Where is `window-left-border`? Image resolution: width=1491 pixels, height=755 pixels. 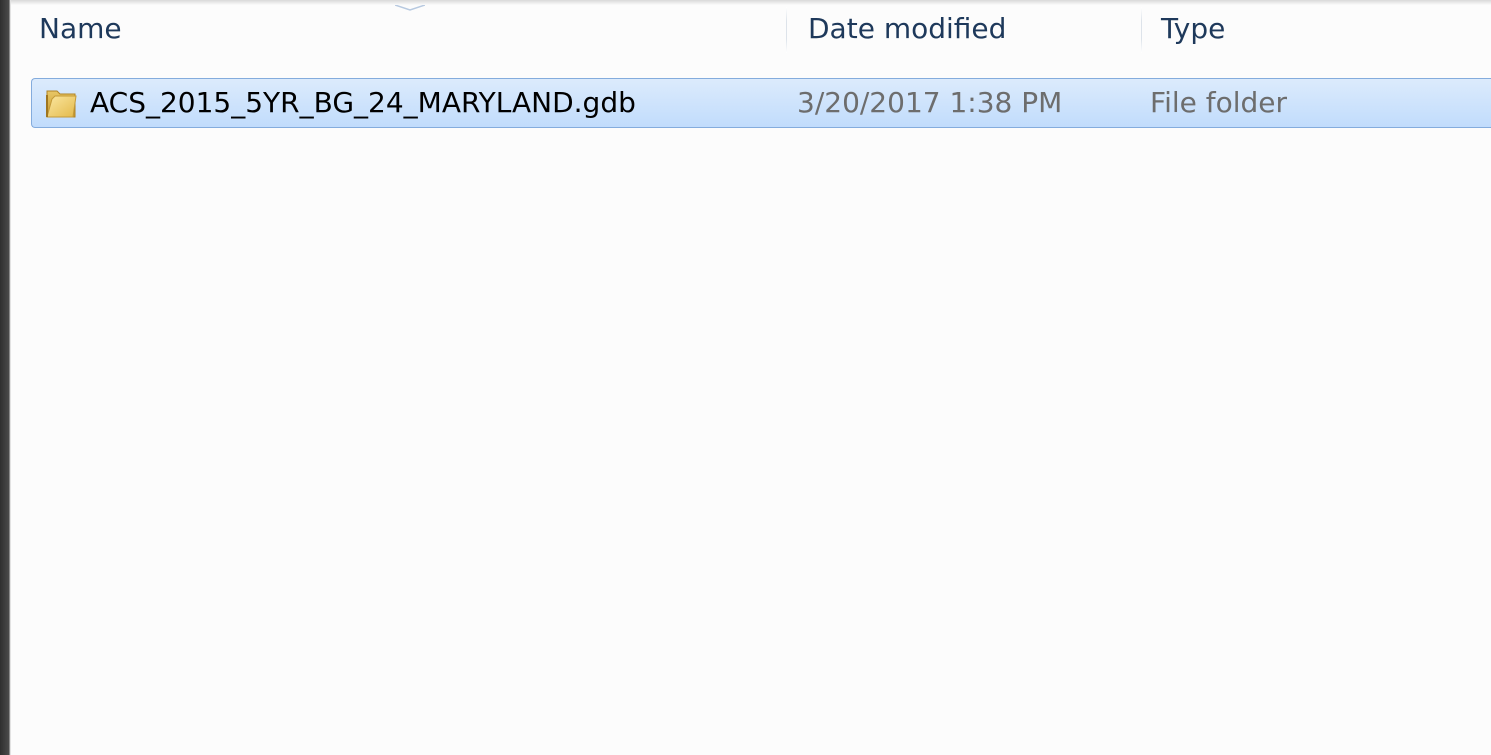 window-left-border is located at coordinates (5, 377).